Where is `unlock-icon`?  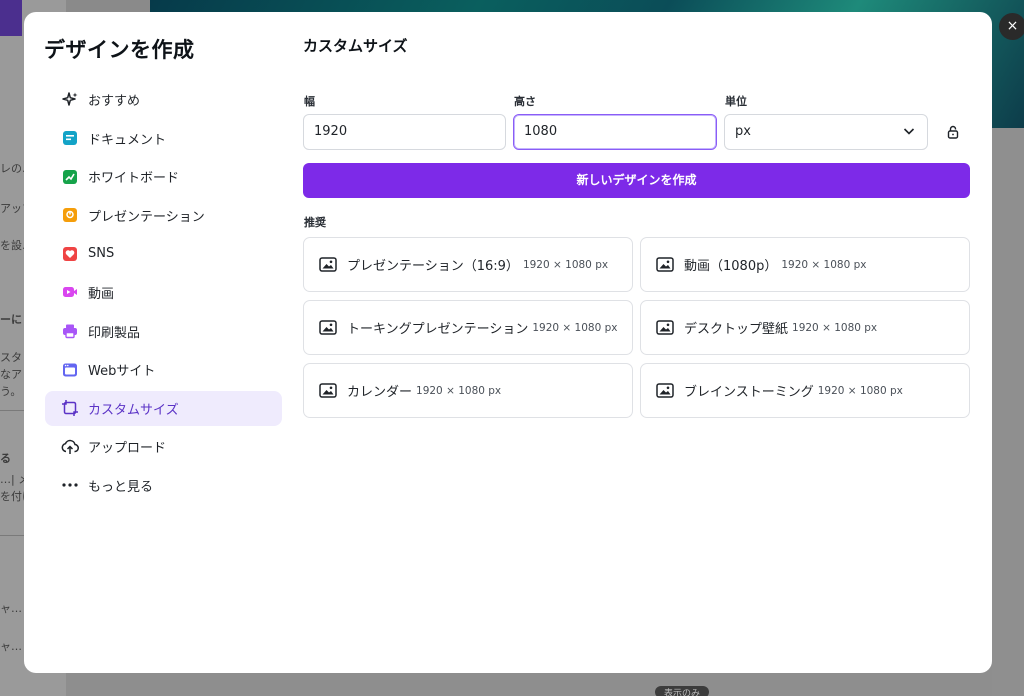 unlock-icon is located at coordinates (953, 132).